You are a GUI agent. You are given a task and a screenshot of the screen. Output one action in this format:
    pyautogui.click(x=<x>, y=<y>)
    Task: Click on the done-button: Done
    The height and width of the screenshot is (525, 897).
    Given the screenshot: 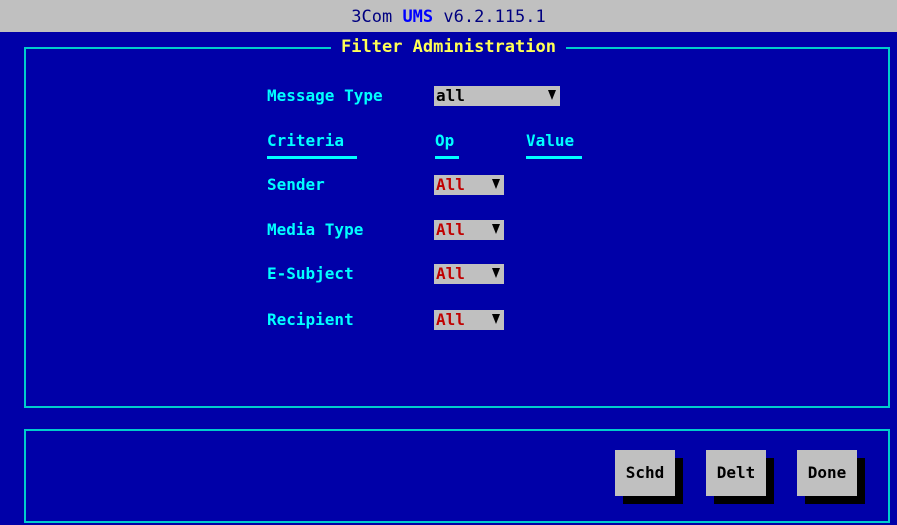 What is the action you would take?
    pyautogui.click(x=827, y=473)
    